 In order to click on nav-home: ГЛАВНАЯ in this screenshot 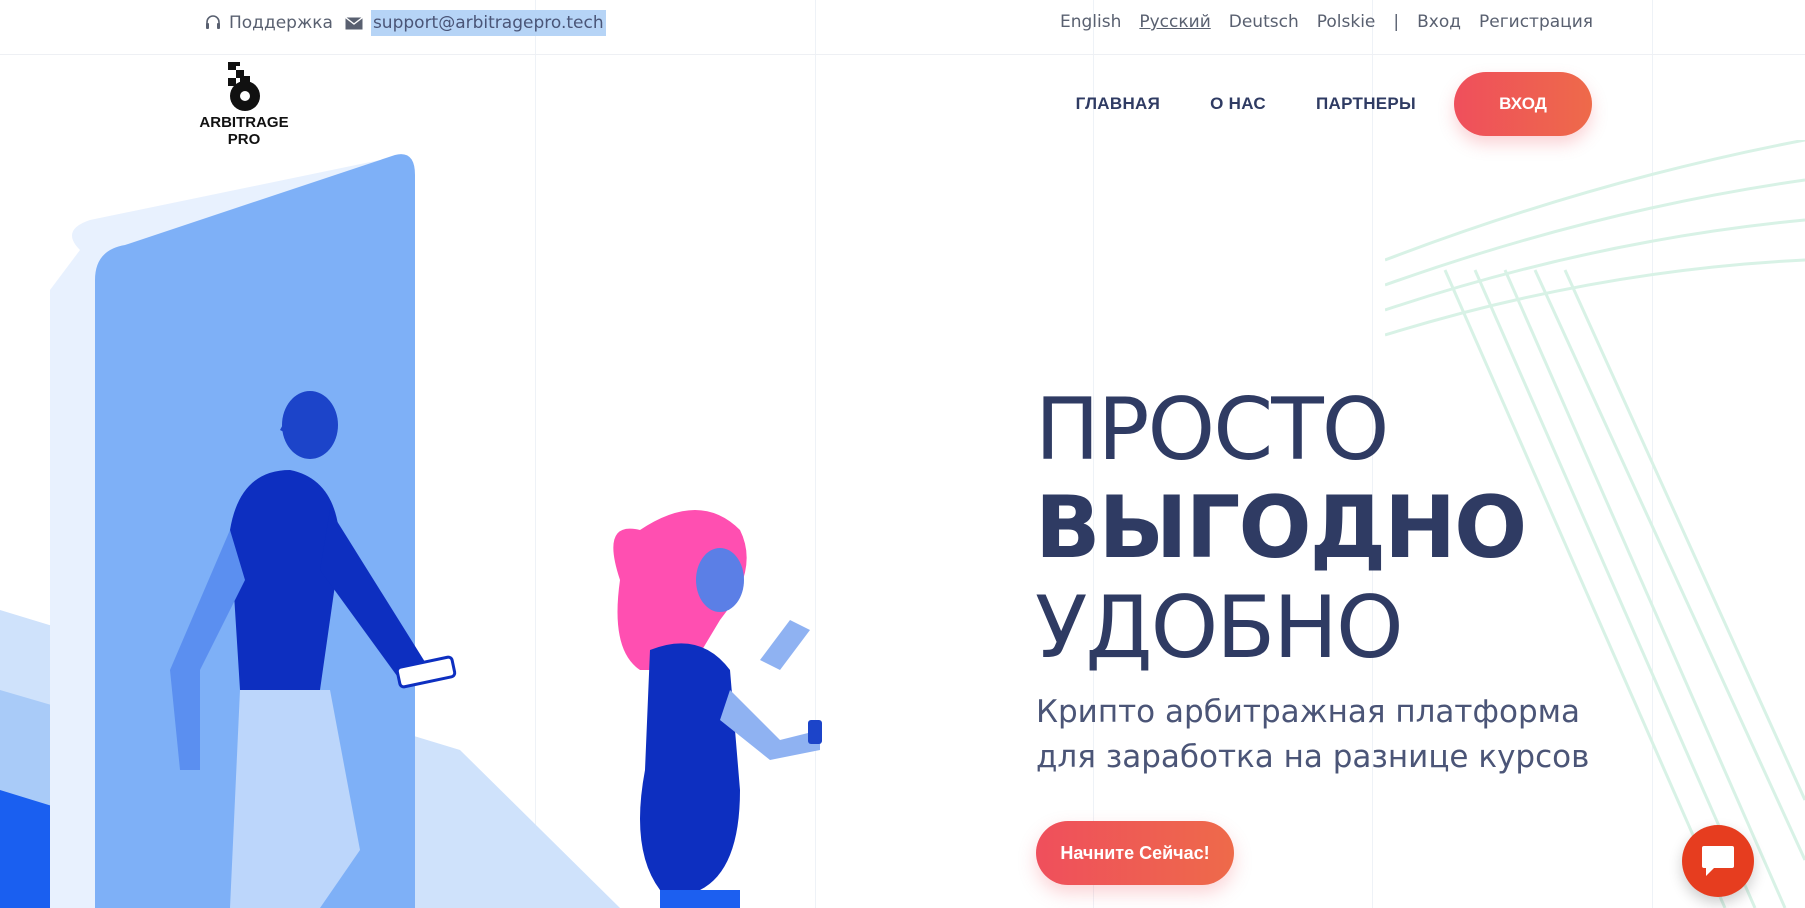, I will do `click(1118, 104)`.